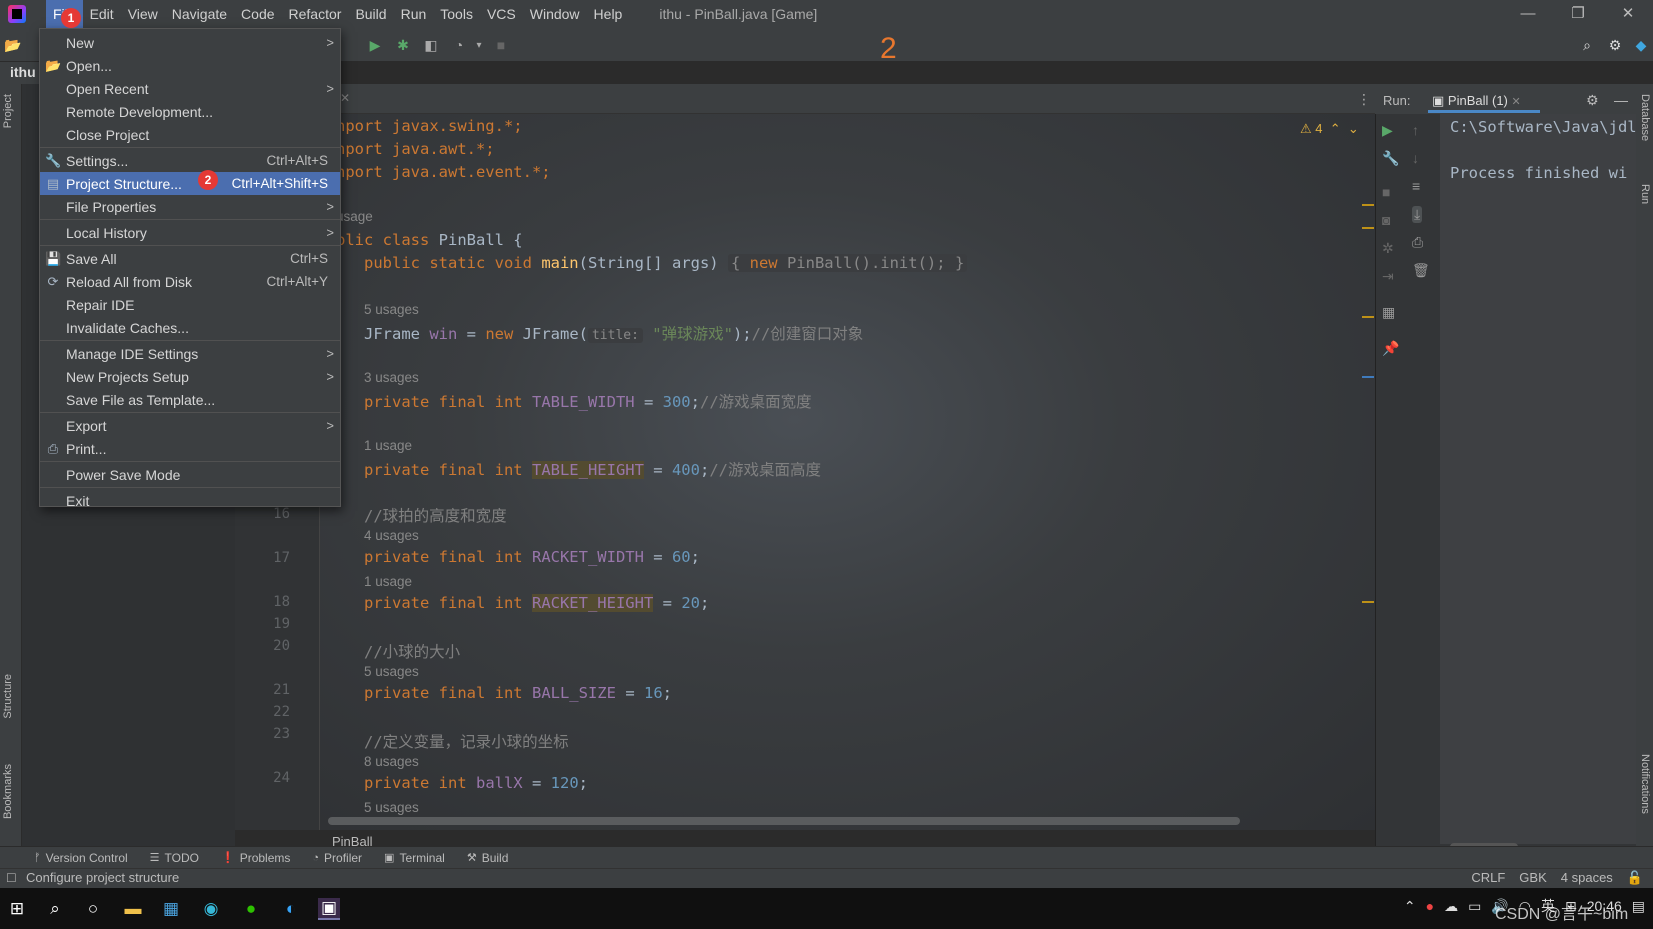 This screenshot has width=1653, height=929. What do you see at coordinates (23, 72) in the screenshot?
I see `project-name: ithu` at bounding box center [23, 72].